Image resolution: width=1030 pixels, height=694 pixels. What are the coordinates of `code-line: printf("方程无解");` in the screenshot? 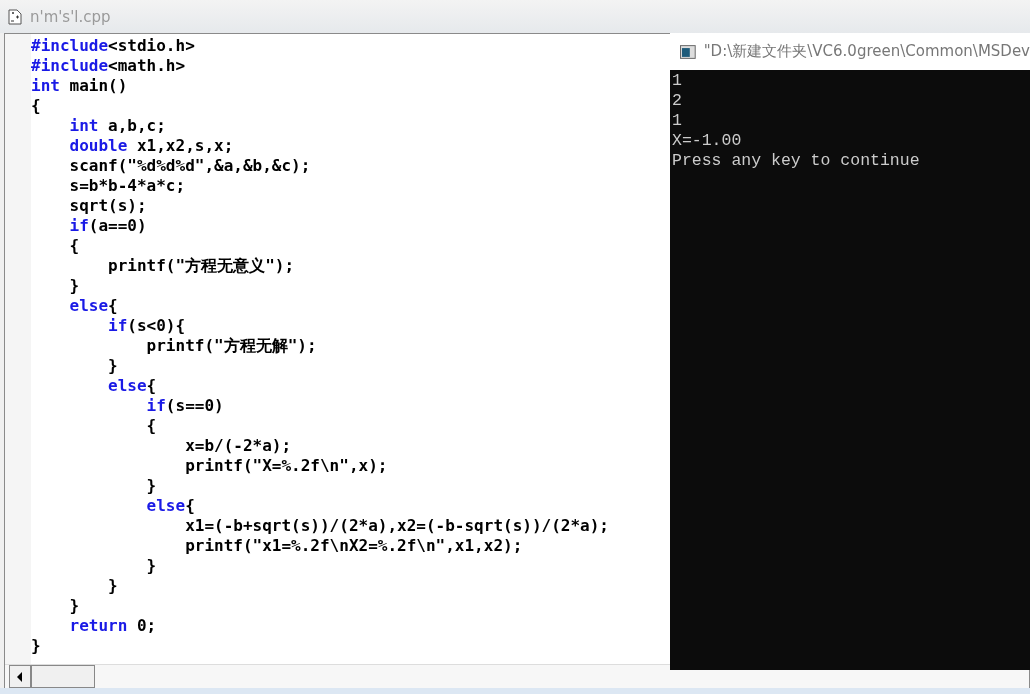 It's located at (231, 346).